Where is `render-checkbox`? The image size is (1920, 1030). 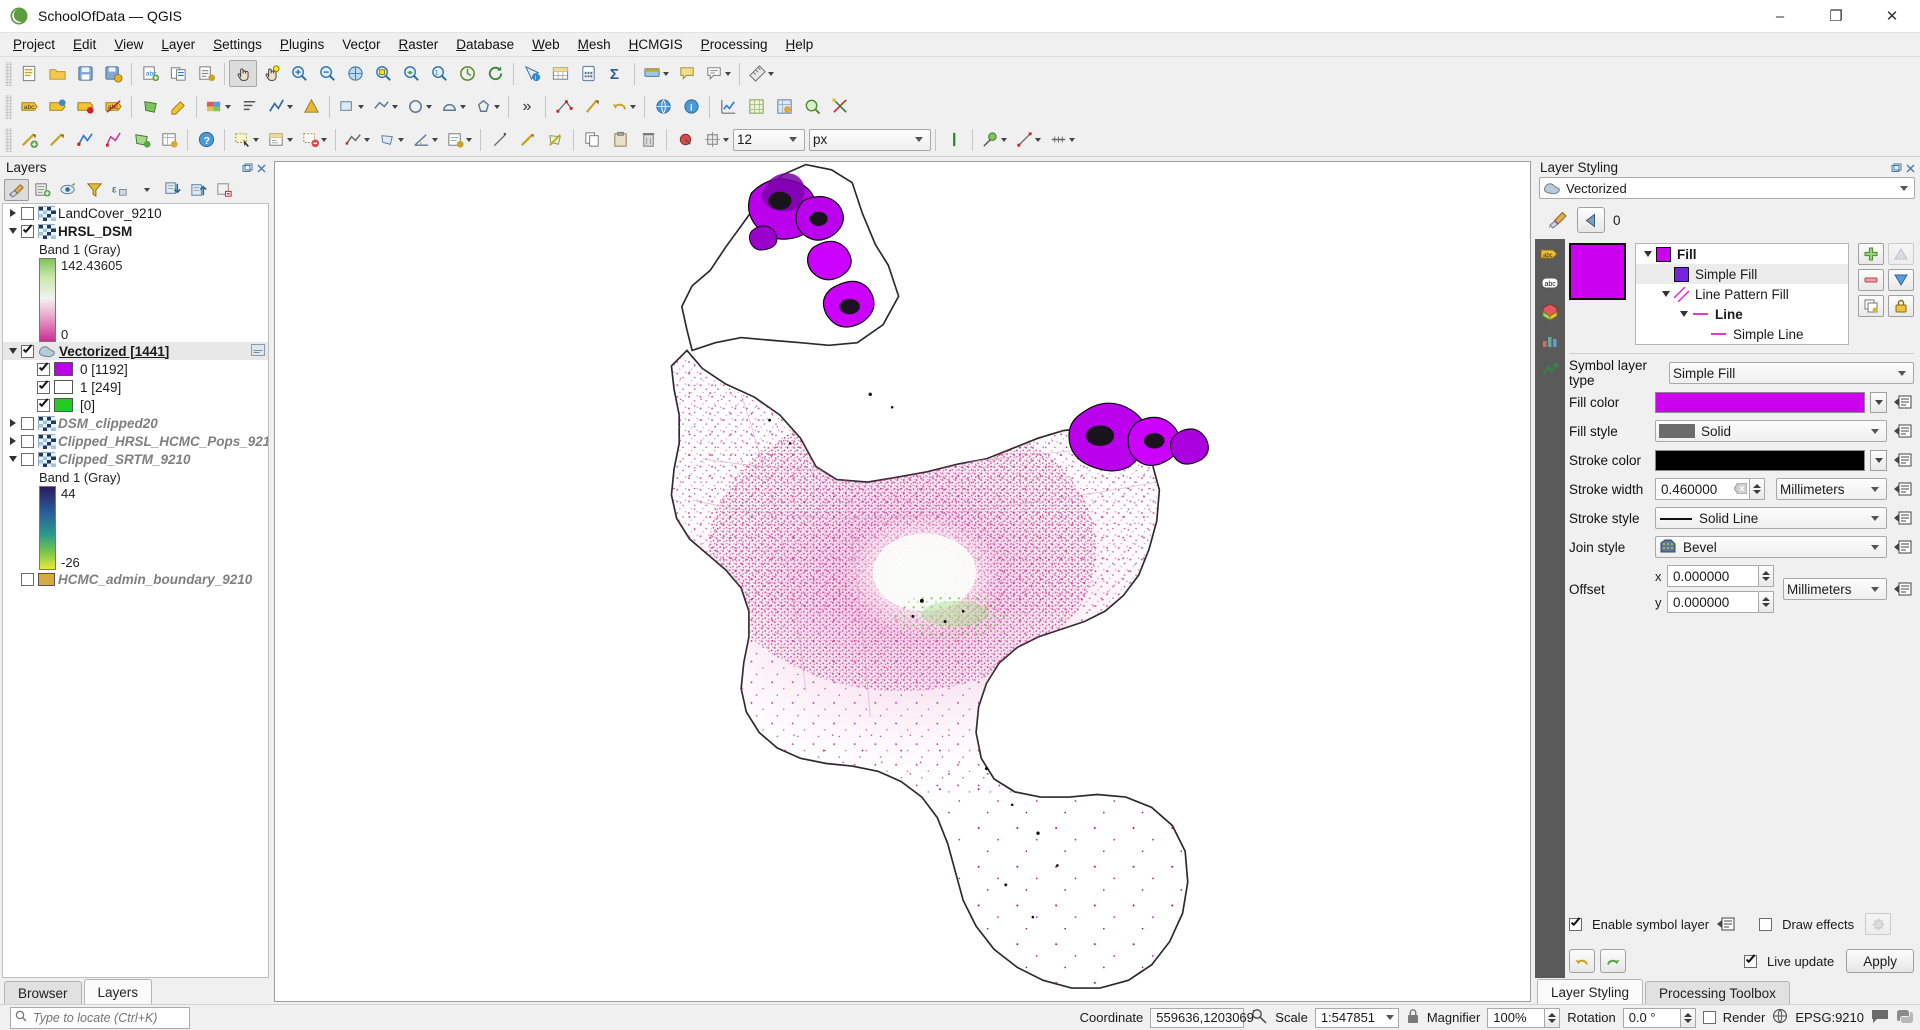
render-checkbox is located at coordinates (1709, 1017).